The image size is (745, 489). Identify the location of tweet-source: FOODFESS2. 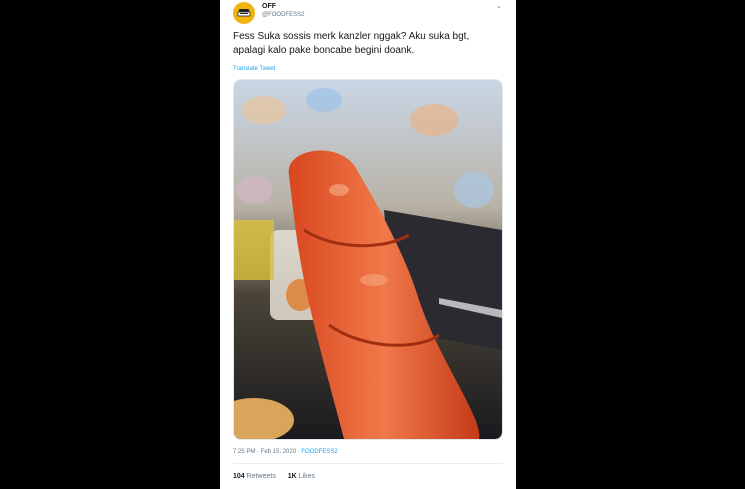
(319, 452).